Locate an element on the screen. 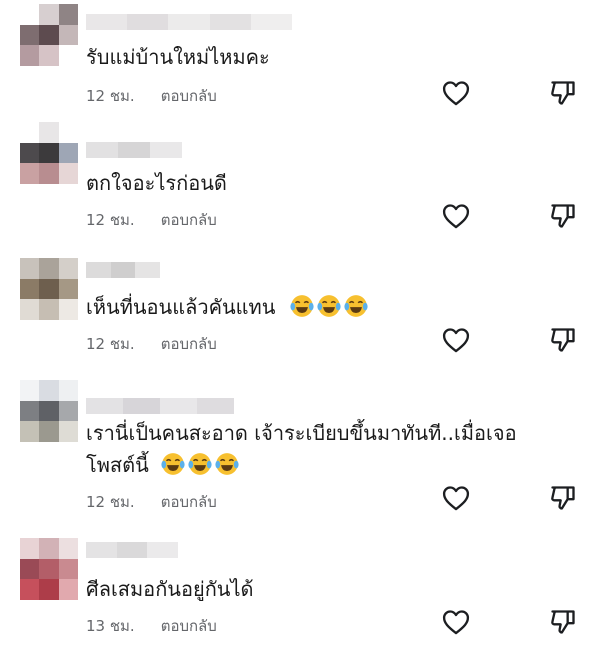 This screenshot has width=600, height=647. comment-text: ตกใจอะไรก่อนดี is located at coordinates (156, 183).